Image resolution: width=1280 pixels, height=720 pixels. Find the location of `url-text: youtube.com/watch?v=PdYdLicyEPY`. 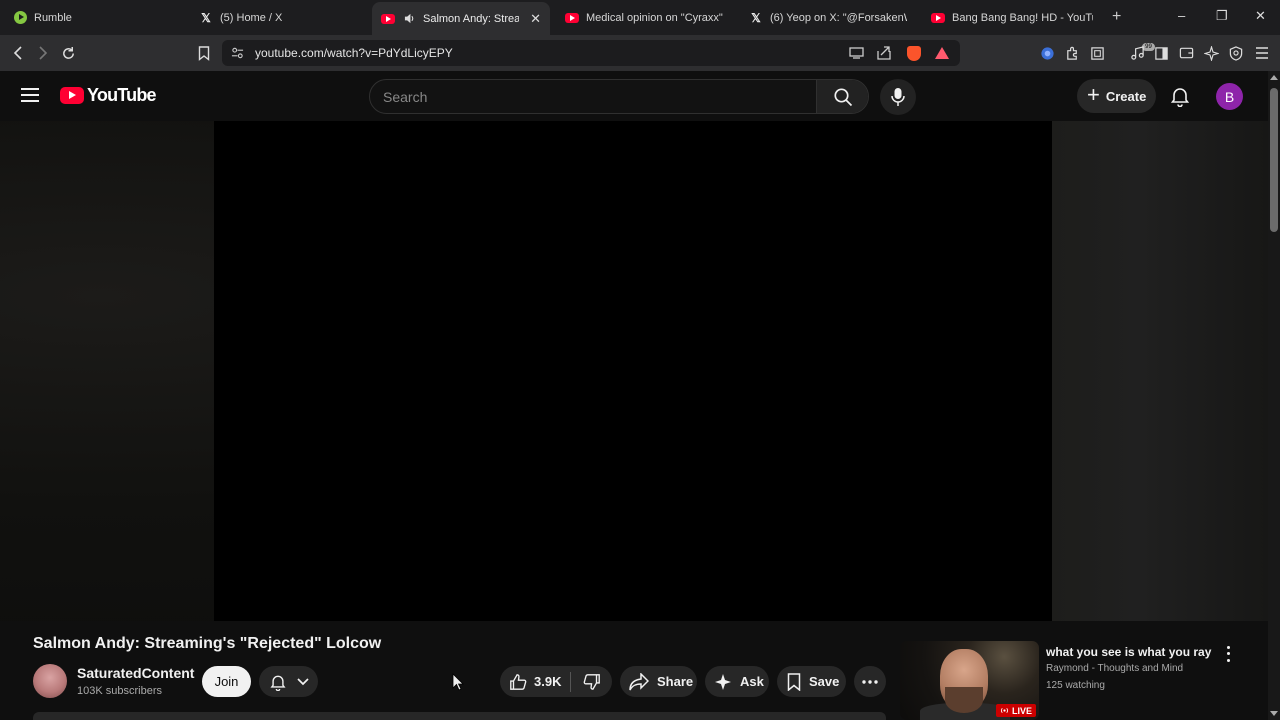

url-text: youtube.com/watch?v=PdYdLicyEPY is located at coordinates (354, 53).